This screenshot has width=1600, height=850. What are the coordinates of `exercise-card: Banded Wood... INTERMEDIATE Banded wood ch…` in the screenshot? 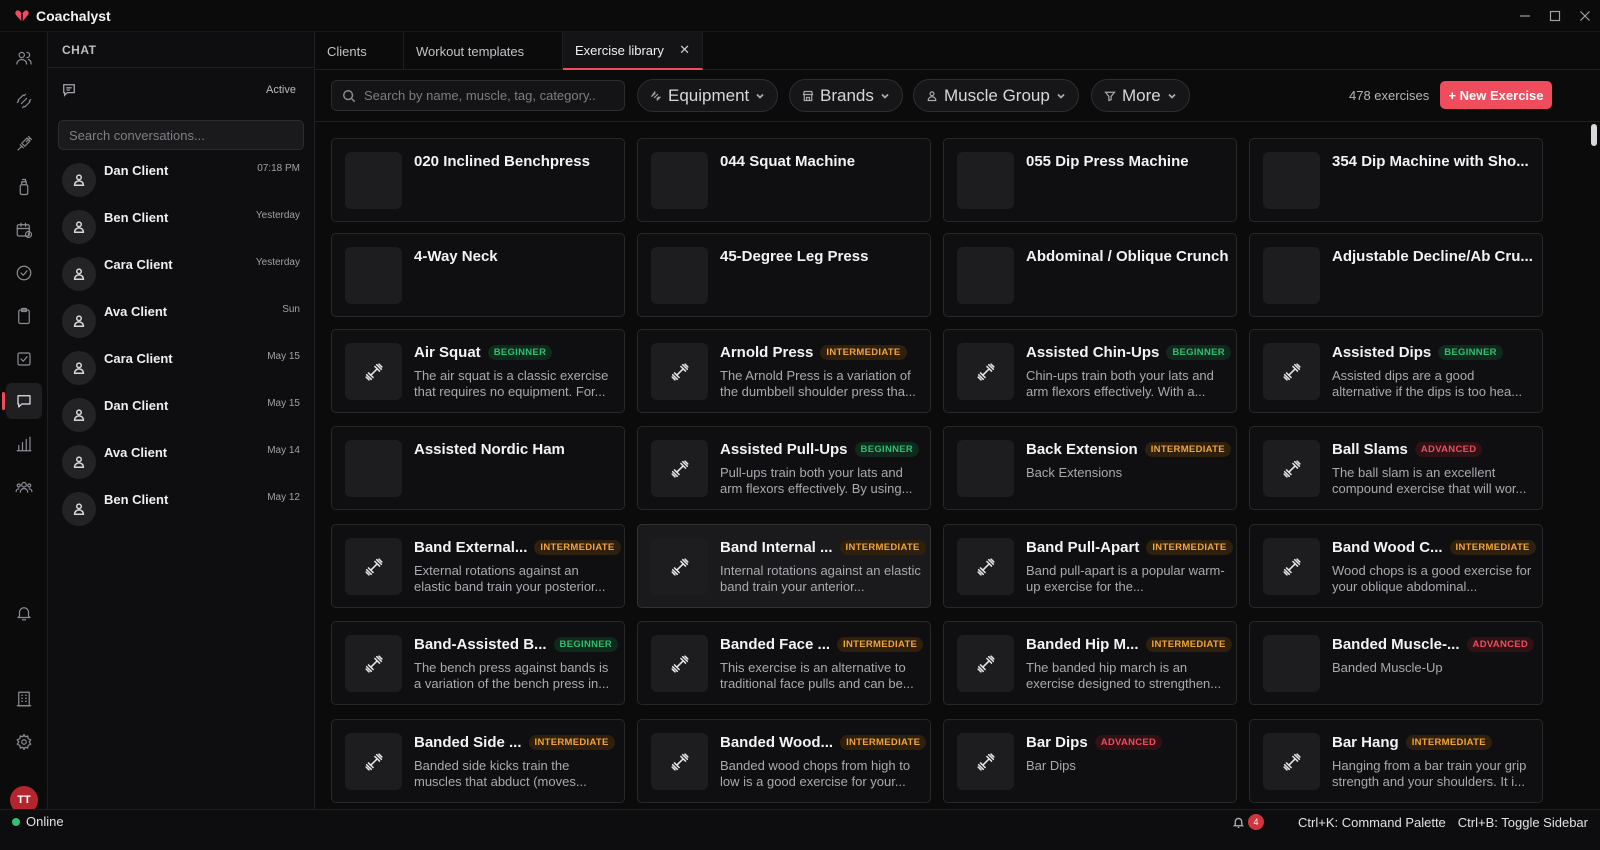 It's located at (784, 761).